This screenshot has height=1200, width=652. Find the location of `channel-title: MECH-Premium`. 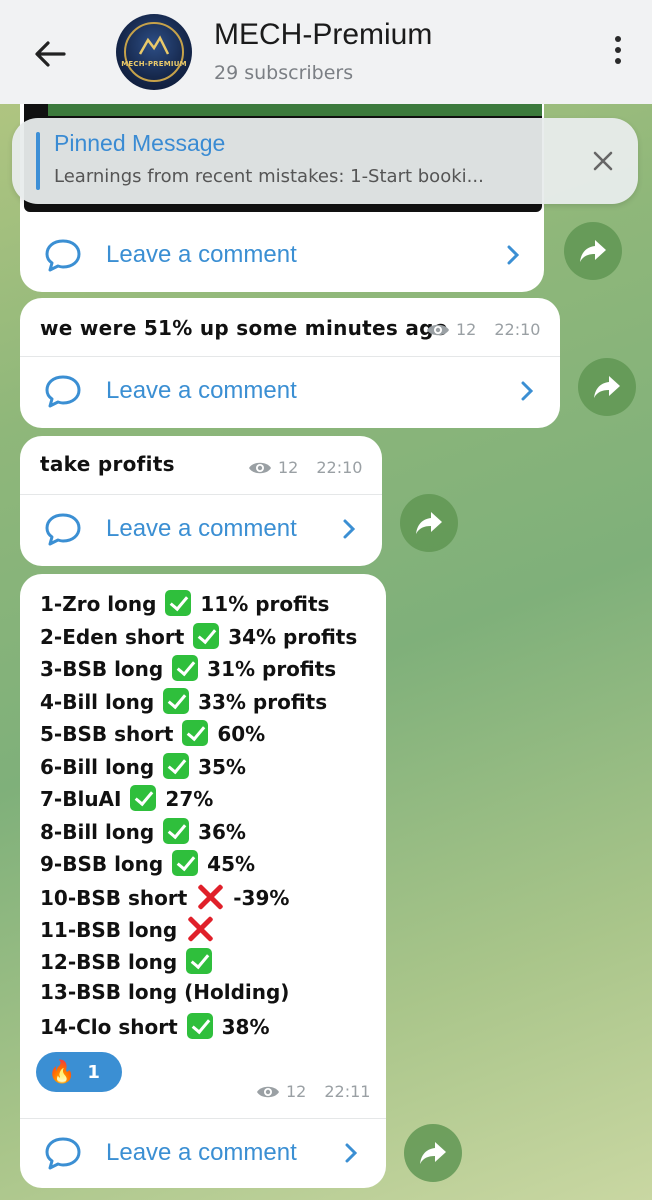

channel-title: MECH-Premium is located at coordinates (323, 35).